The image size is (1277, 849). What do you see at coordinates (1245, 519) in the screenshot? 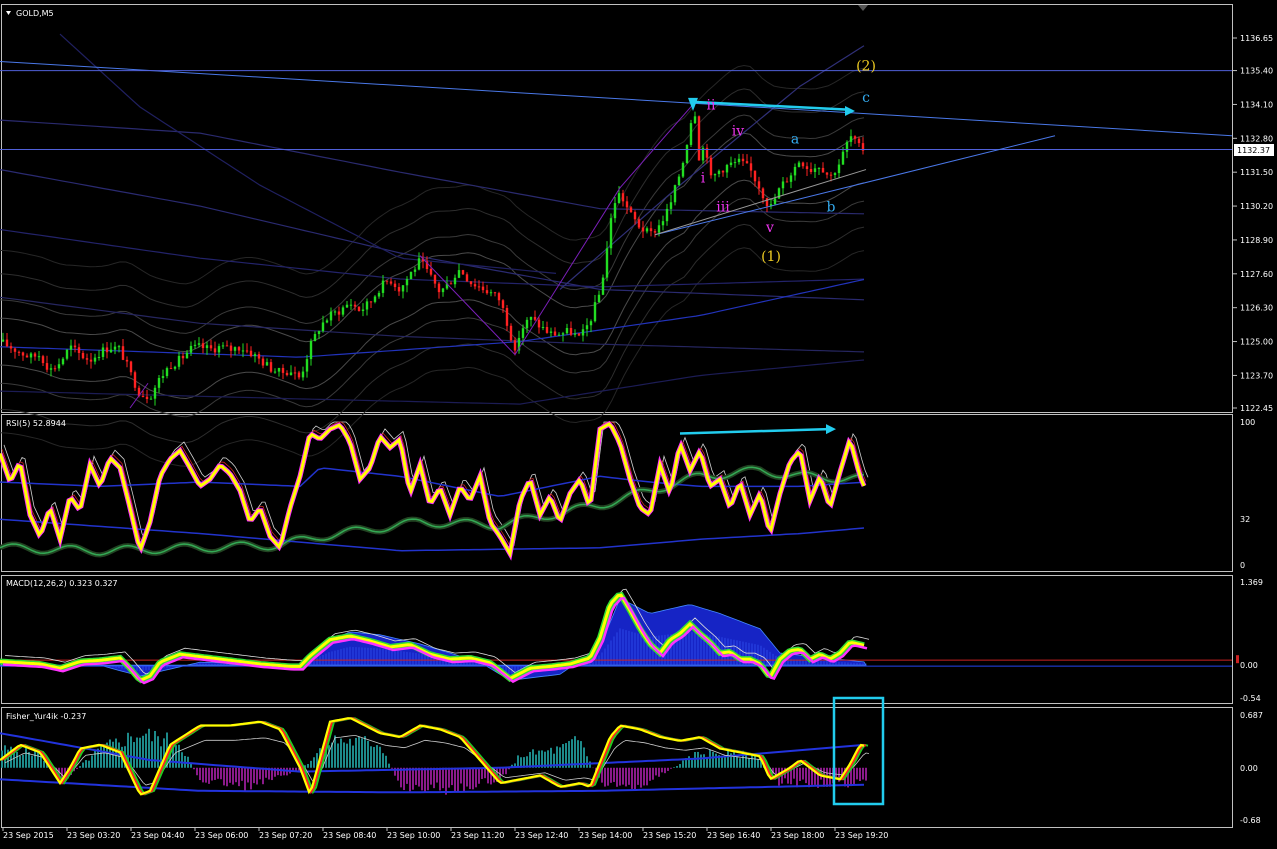
I see `rsi-axis-tick: 32` at bounding box center [1245, 519].